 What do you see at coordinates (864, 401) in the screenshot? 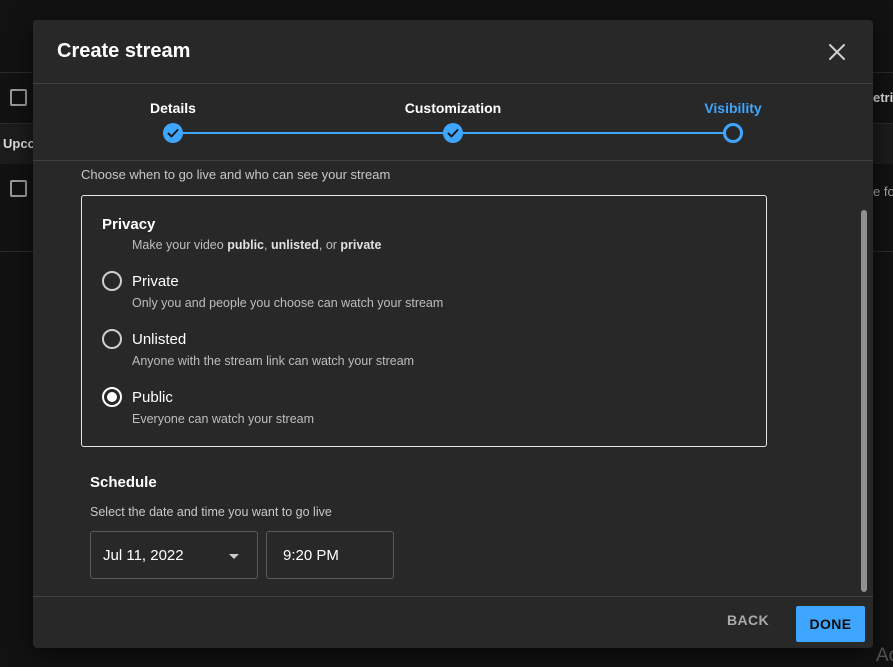
I see `scrollbar-thumb` at bounding box center [864, 401].